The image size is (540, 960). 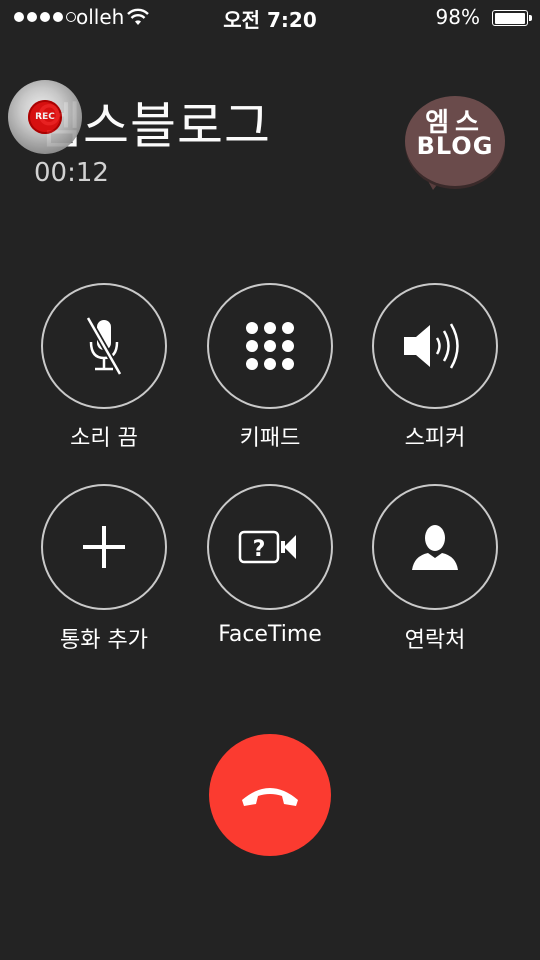 I want to click on add-call-button, so click(x=104, y=547).